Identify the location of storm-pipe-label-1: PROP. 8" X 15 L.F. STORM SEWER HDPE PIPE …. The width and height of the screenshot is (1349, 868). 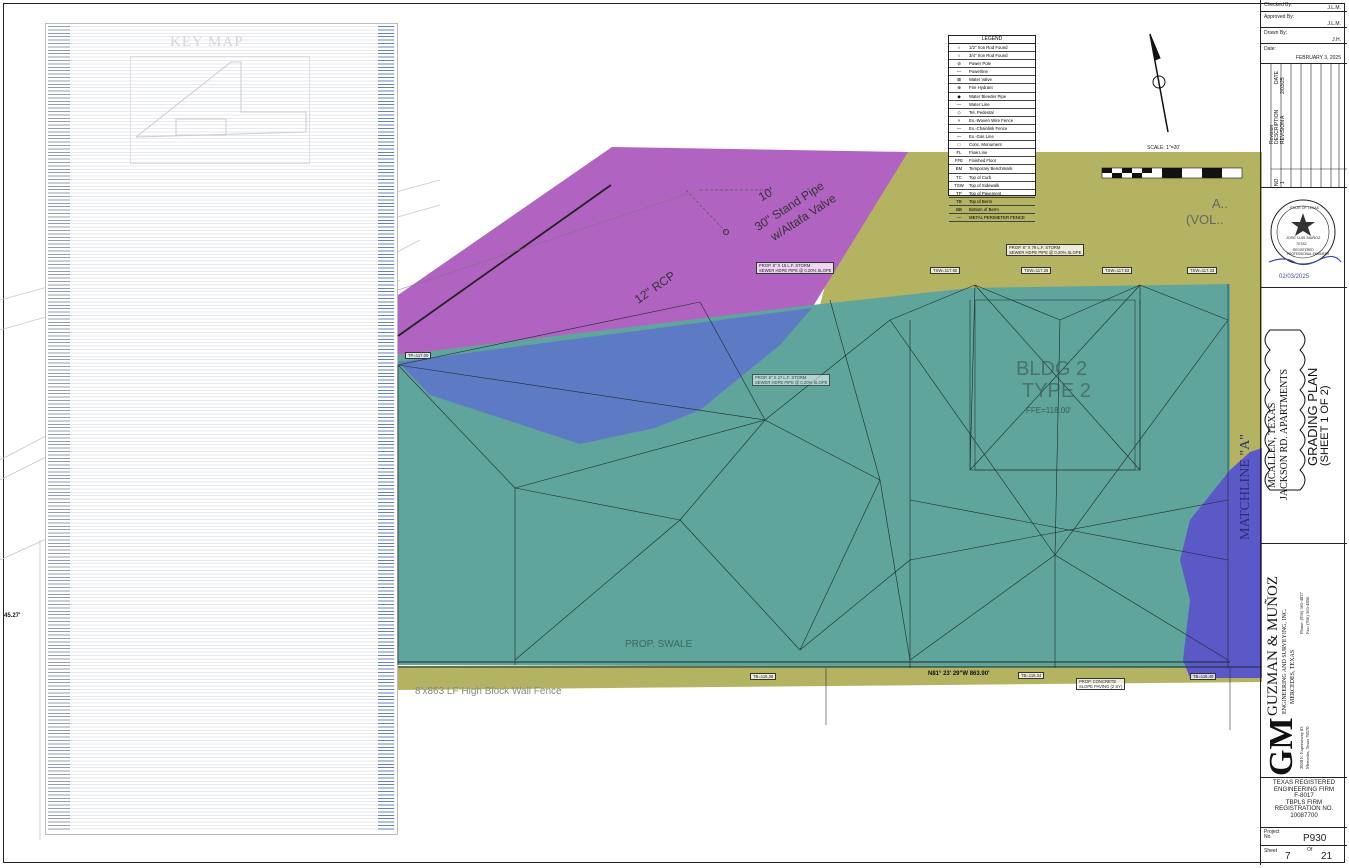
(795, 268).